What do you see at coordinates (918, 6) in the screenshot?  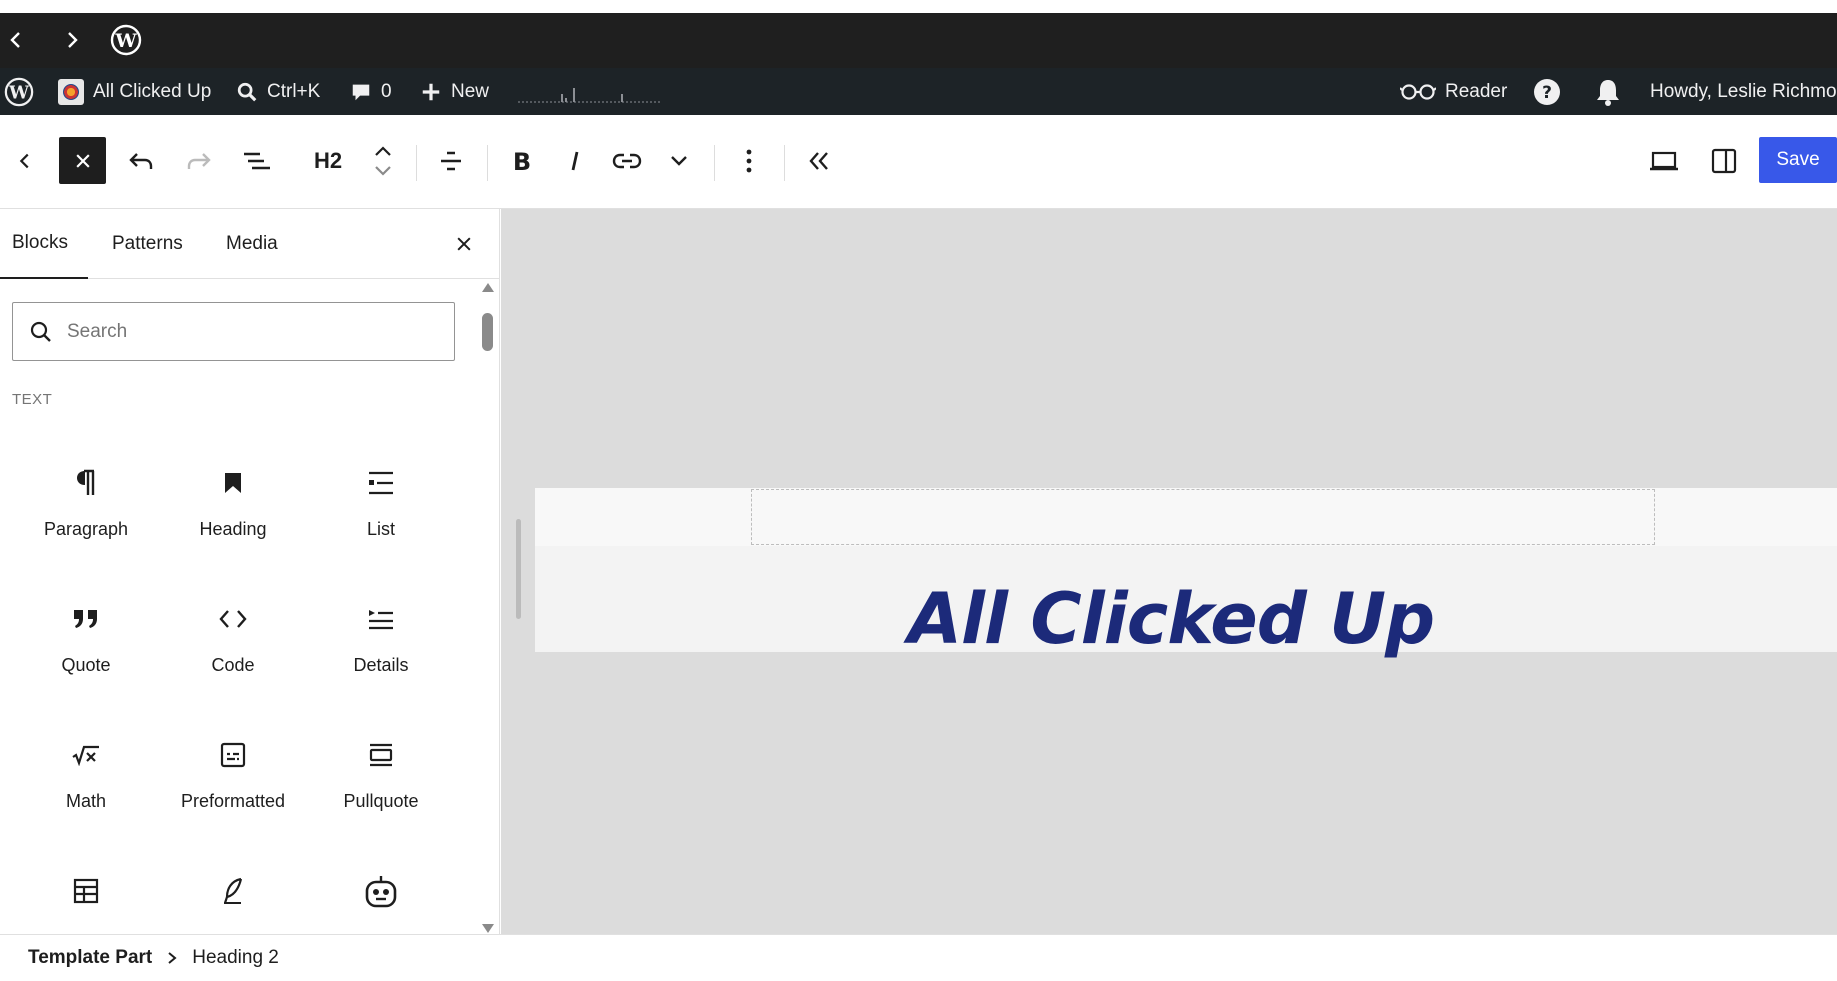 I see `tab-strip` at bounding box center [918, 6].